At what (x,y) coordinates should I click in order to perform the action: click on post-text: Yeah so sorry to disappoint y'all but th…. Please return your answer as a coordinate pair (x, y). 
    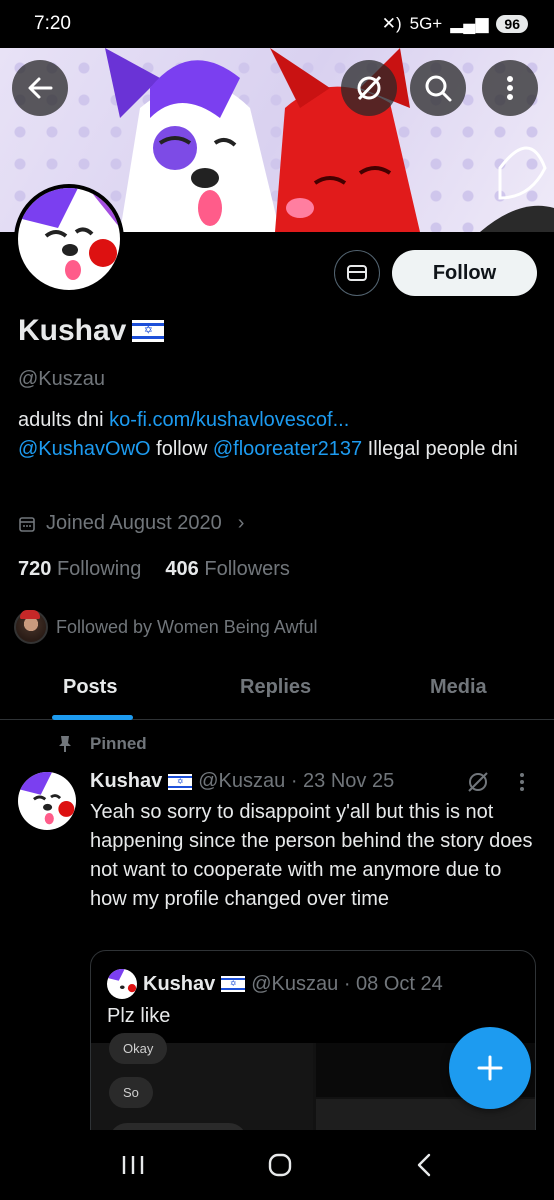
    Looking at the image, I should click on (311, 855).